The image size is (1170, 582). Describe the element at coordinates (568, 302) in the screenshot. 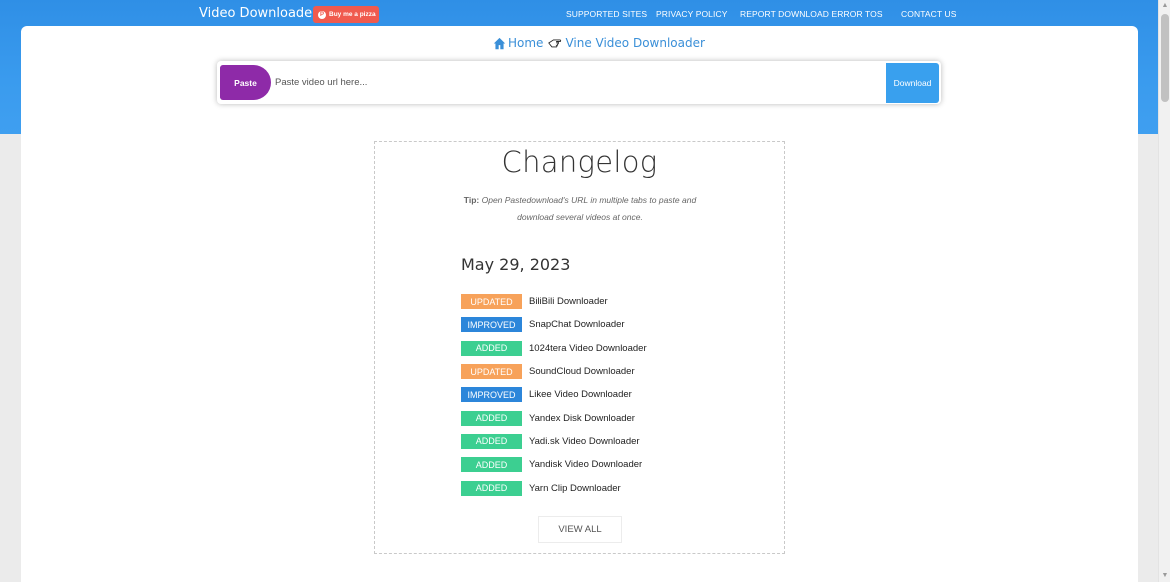

I see `entry-text: BiliBili Downloader` at that location.